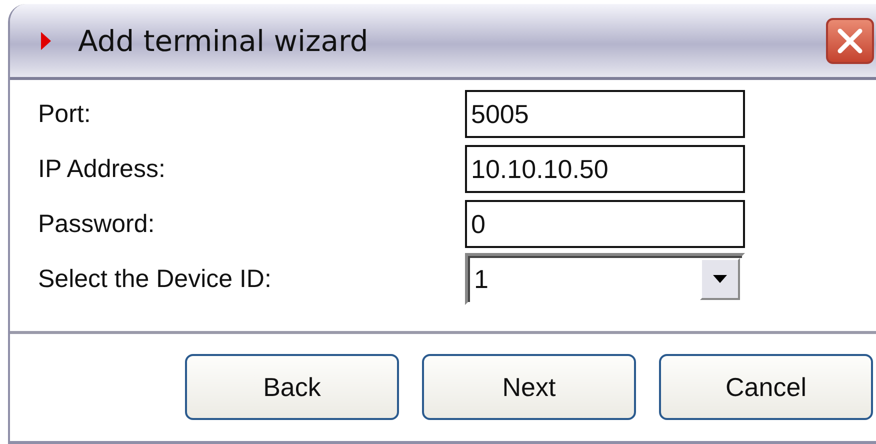 The height and width of the screenshot is (444, 876). Describe the element at coordinates (605, 279) in the screenshot. I see `dropdown-field: 1` at that location.